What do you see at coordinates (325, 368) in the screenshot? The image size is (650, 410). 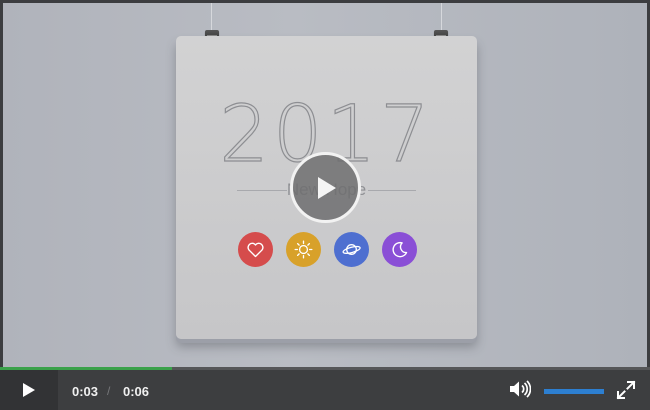 I see `progress-bar` at bounding box center [325, 368].